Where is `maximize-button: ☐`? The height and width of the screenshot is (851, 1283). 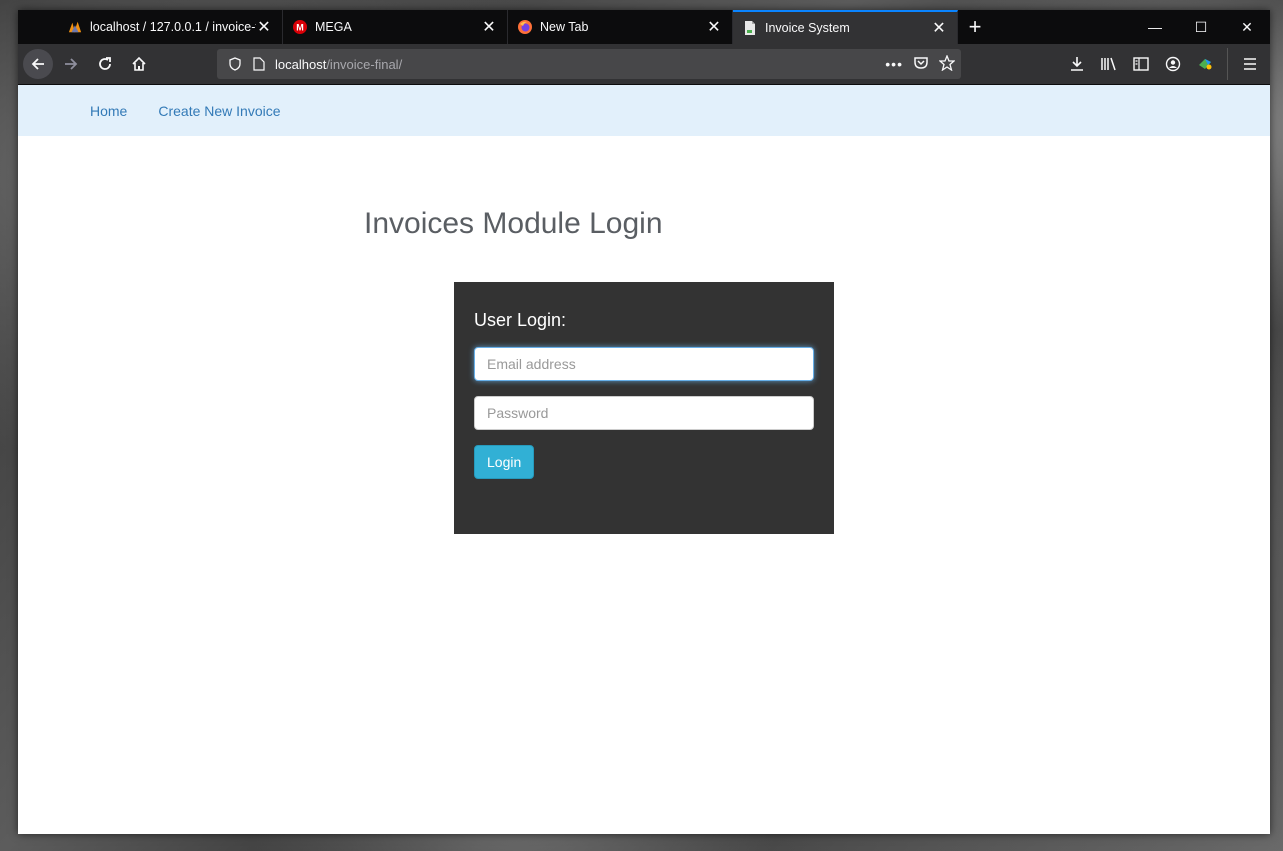 maximize-button: ☐ is located at coordinates (1201, 27).